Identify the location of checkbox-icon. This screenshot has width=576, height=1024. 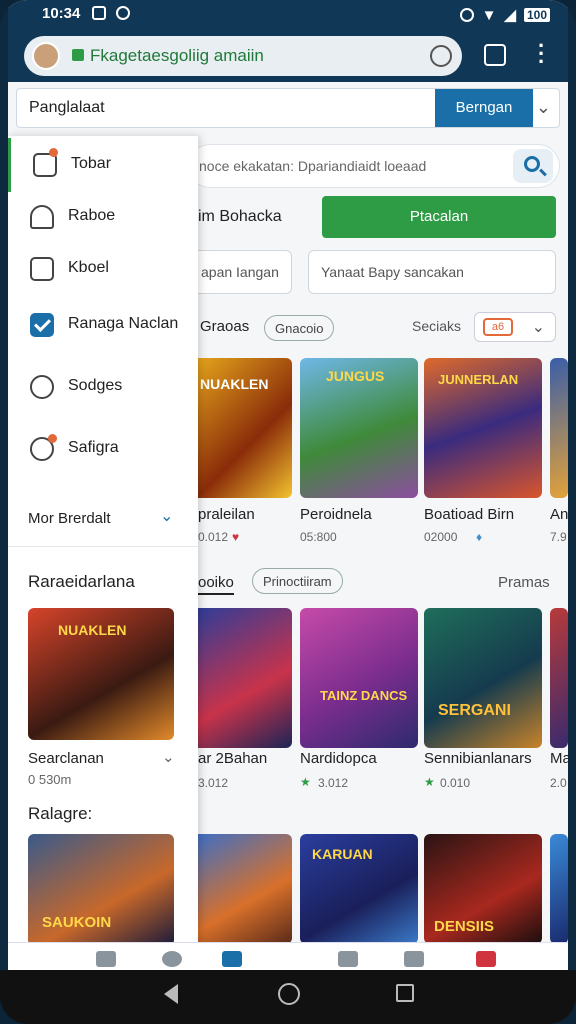
(42, 325).